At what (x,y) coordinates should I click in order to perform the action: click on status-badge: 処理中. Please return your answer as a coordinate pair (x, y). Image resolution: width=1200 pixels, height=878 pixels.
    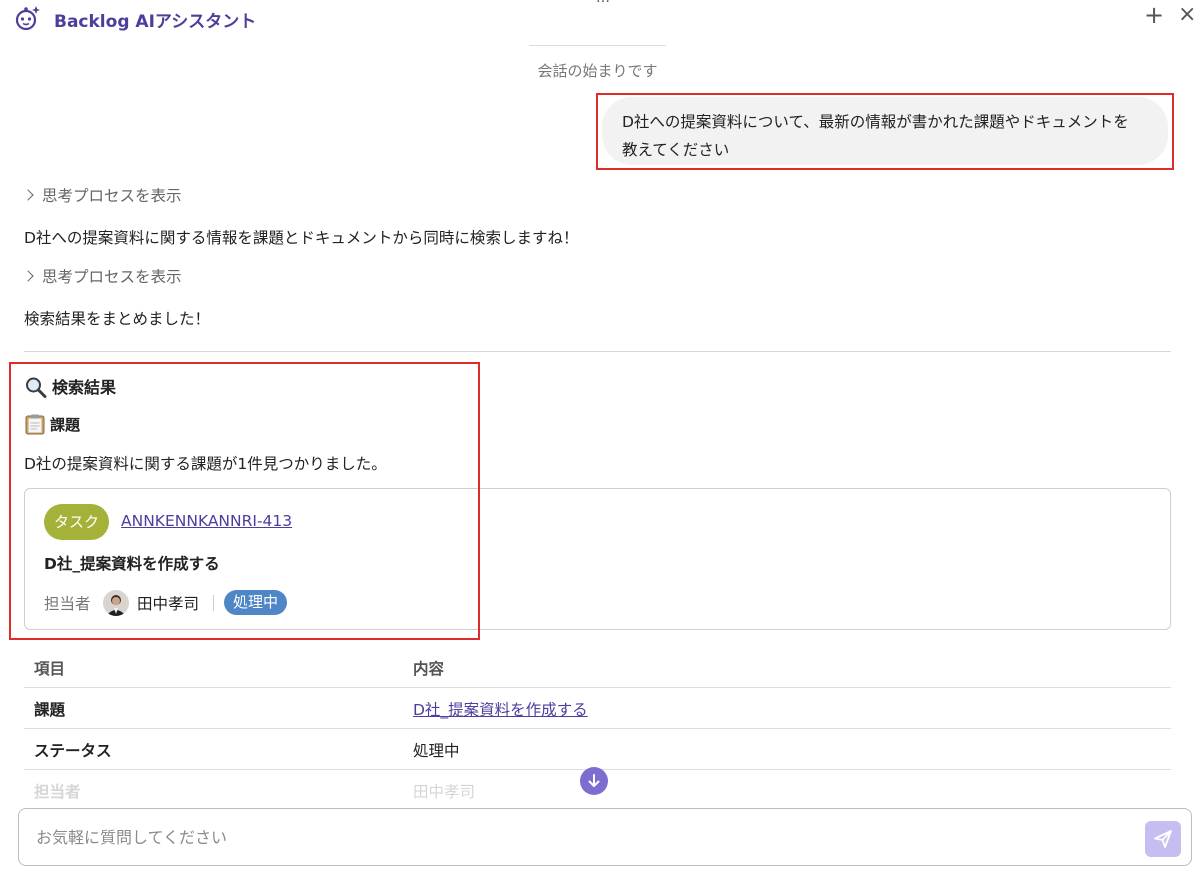
    Looking at the image, I should click on (256, 602).